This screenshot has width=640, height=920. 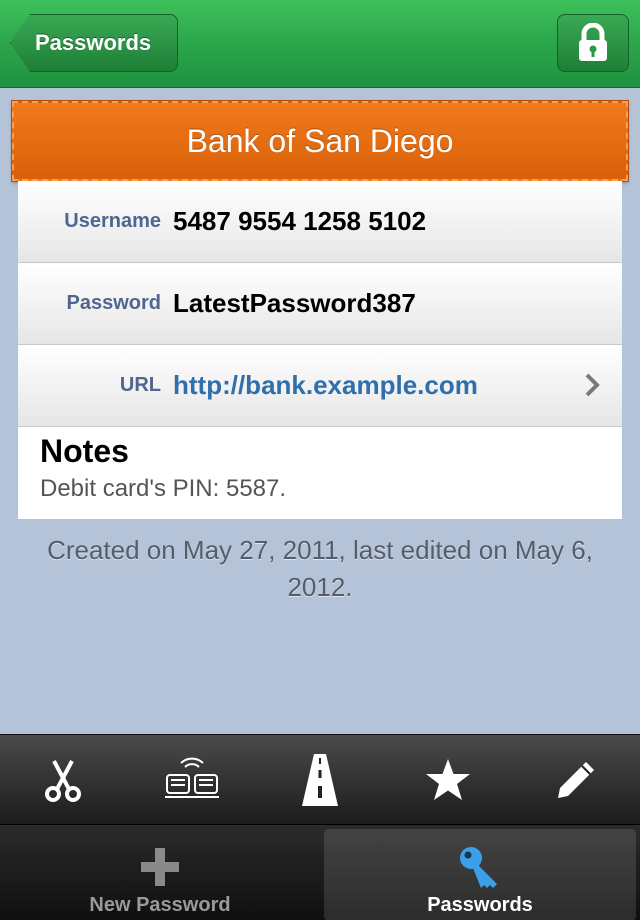 I want to click on username-row: Username 5487 9554 1258 5102, so click(x=320, y=222).